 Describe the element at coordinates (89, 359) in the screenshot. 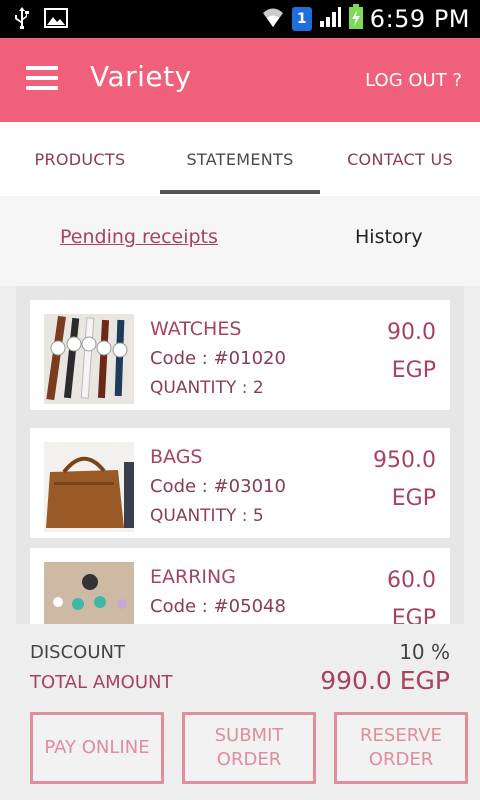

I see `watches-image` at that location.